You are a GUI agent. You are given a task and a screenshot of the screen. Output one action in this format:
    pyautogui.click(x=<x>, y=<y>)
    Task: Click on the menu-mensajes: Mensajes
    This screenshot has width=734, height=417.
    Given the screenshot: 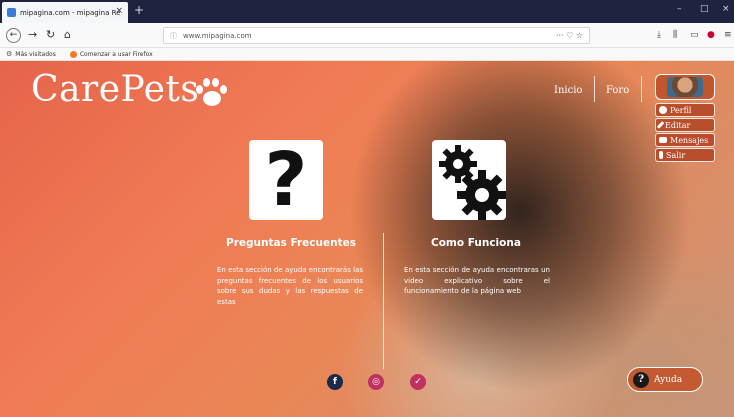 What is the action you would take?
    pyautogui.click(x=685, y=140)
    